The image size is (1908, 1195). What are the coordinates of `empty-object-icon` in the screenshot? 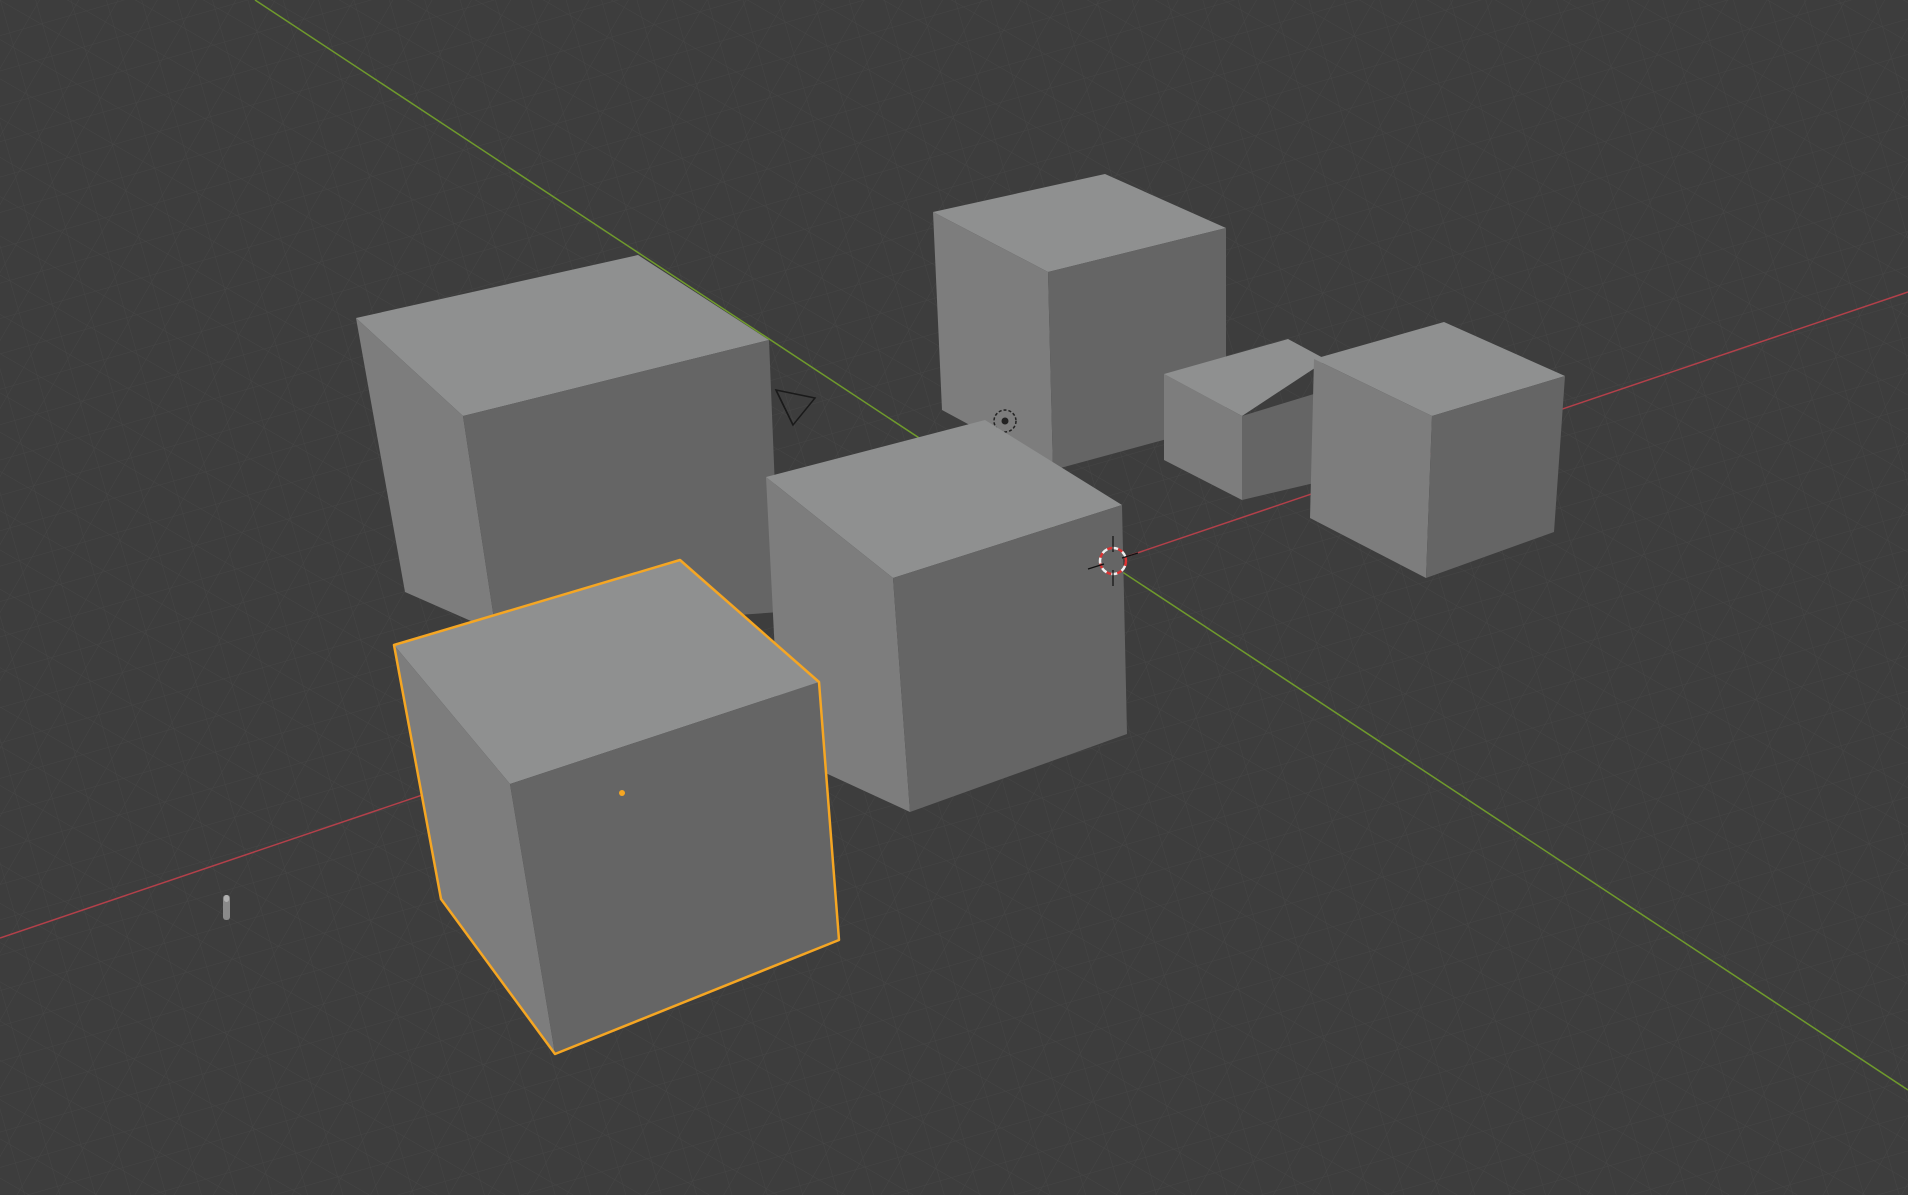 It's located at (226, 907).